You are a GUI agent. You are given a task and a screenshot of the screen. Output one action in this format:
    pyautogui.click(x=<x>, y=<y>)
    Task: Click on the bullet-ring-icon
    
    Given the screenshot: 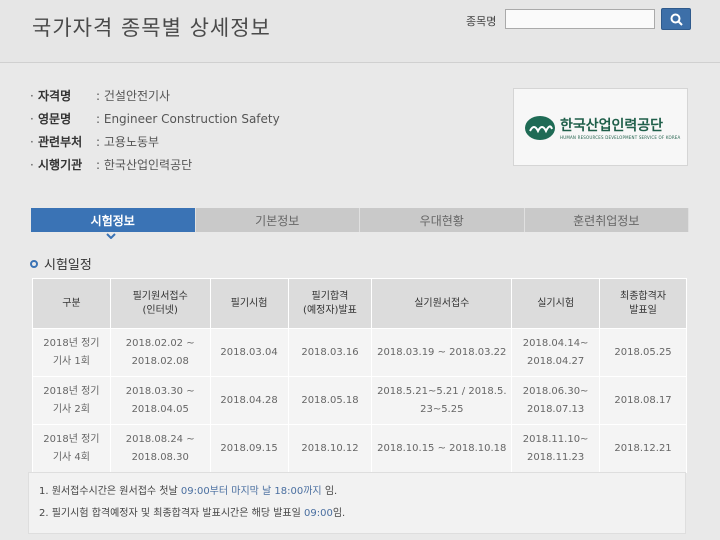 What is the action you would take?
    pyautogui.click(x=34, y=263)
    